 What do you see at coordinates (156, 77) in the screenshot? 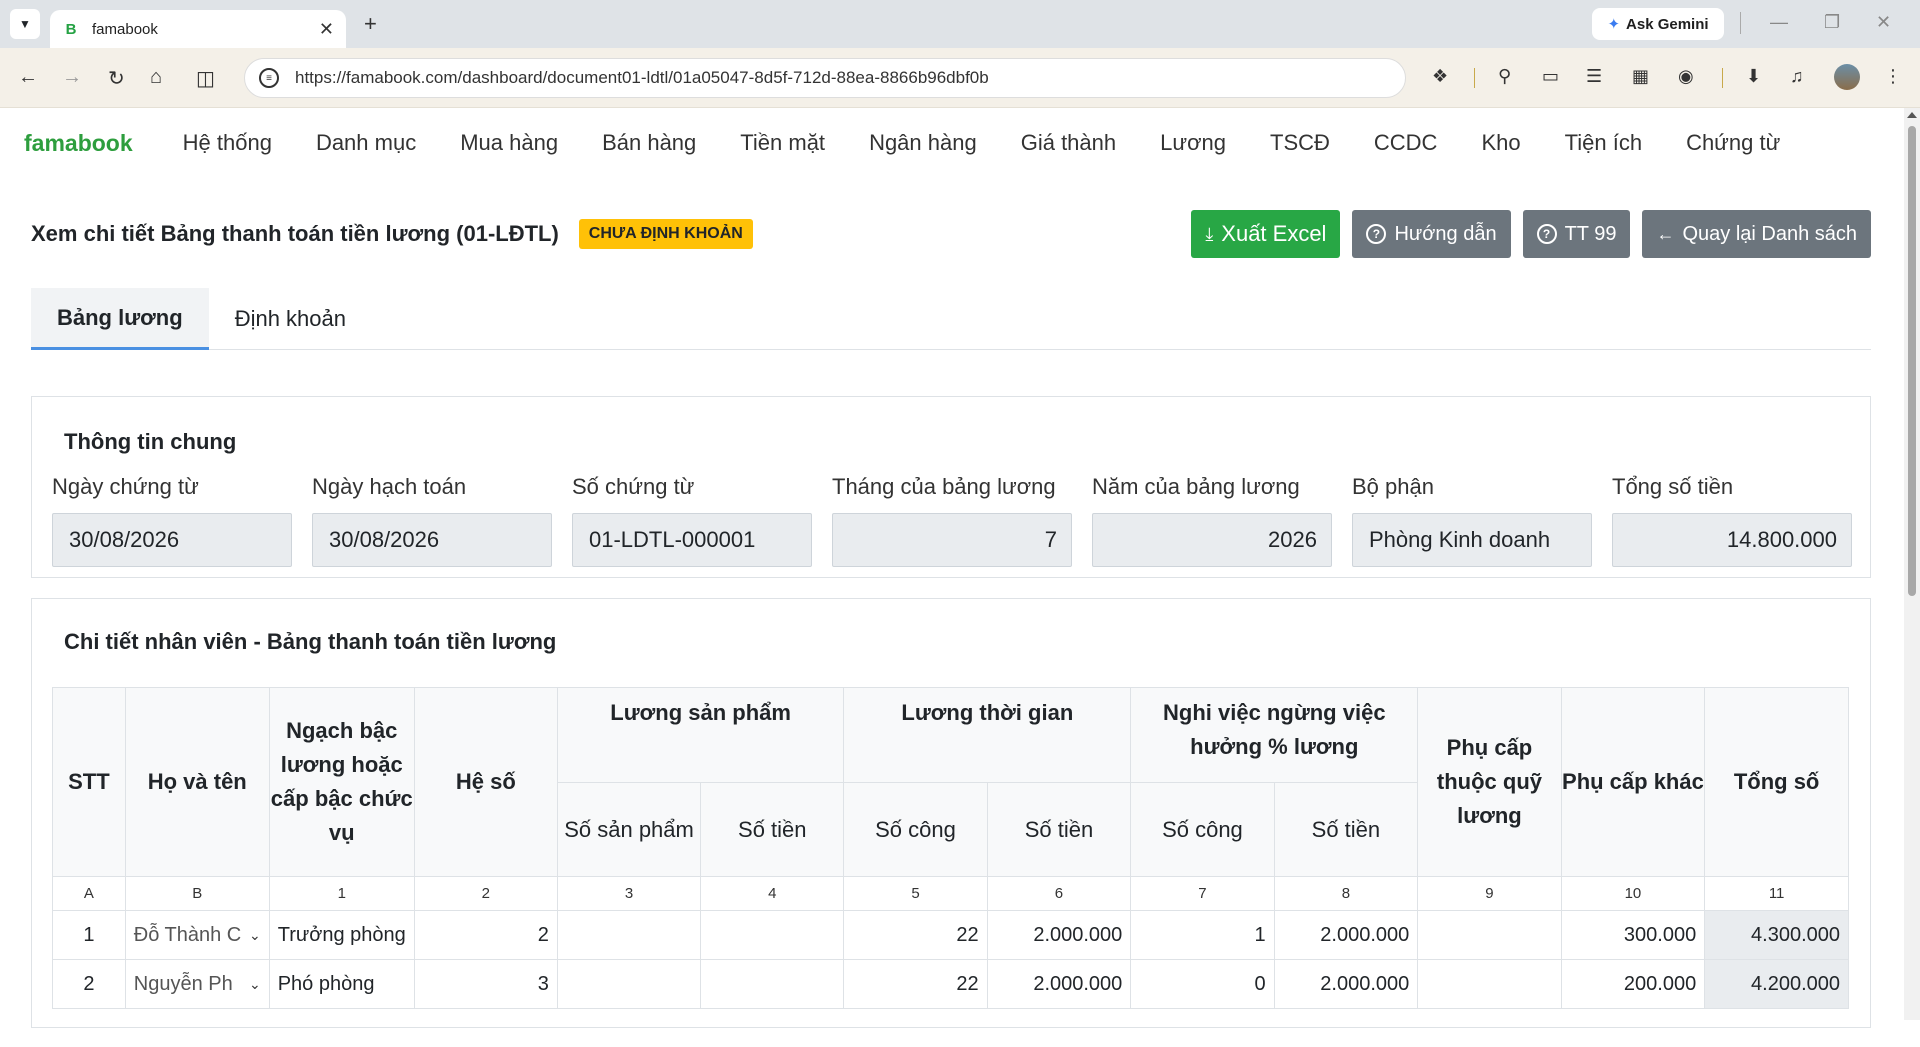
I see `home-icon: ⌂` at bounding box center [156, 77].